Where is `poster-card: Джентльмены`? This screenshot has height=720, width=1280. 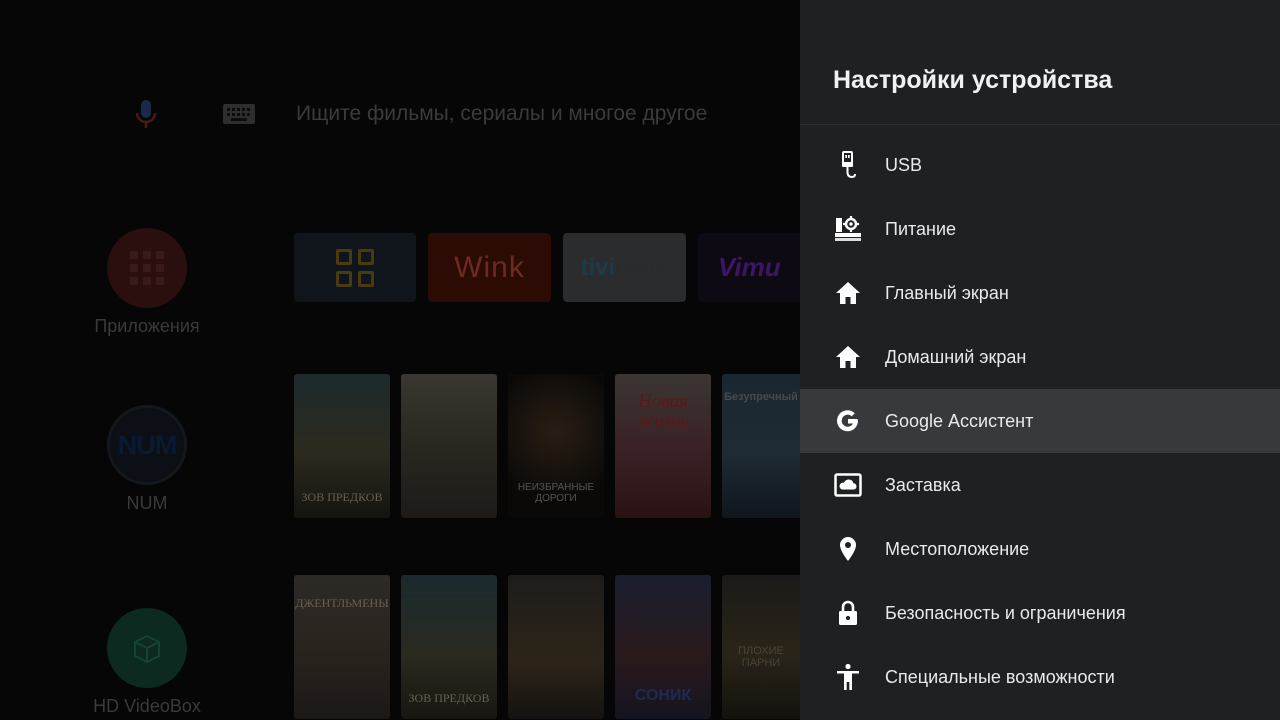
poster-card: Джентльмены is located at coordinates (342, 647).